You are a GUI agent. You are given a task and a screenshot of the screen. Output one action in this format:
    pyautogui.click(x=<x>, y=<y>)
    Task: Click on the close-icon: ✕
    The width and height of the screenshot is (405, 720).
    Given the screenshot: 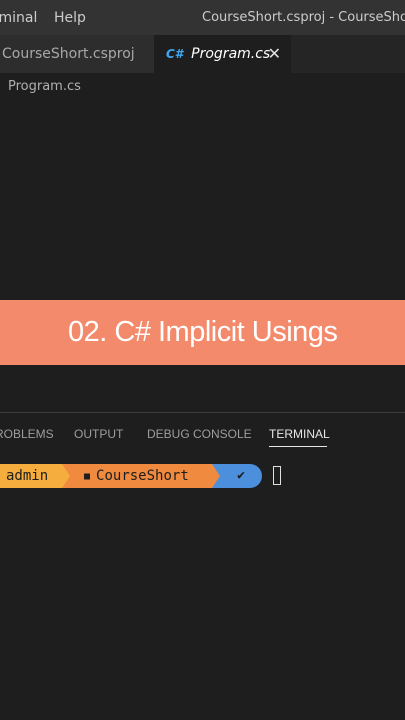 What is the action you would take?
    pyautogui.click(x=274, y=54)
    